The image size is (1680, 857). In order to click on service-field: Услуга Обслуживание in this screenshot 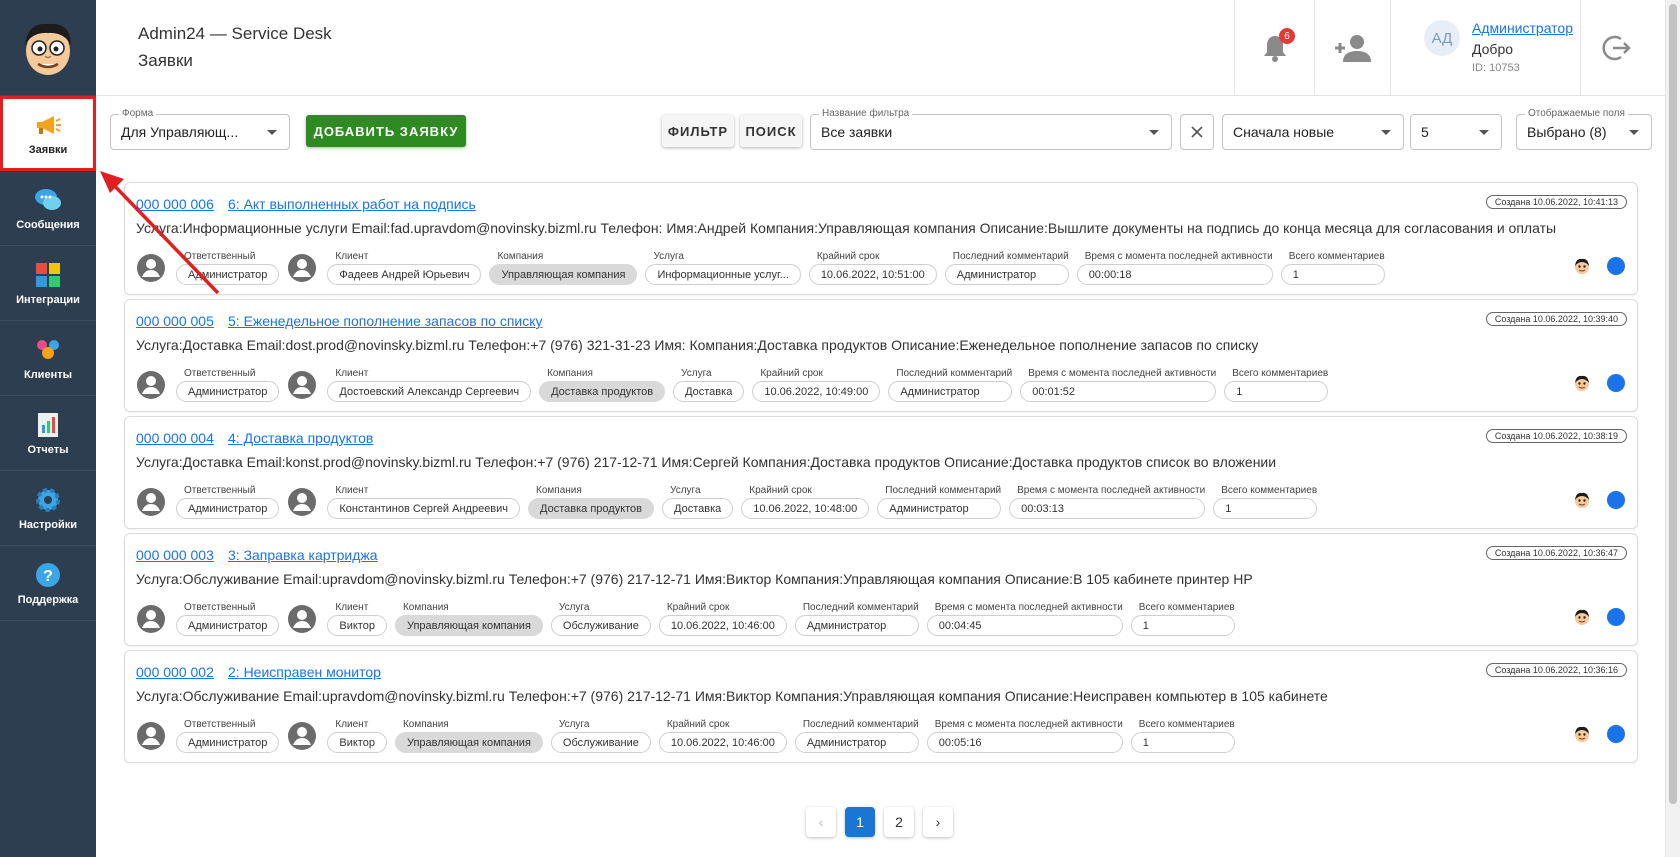, I will do `click(600, 619)`.